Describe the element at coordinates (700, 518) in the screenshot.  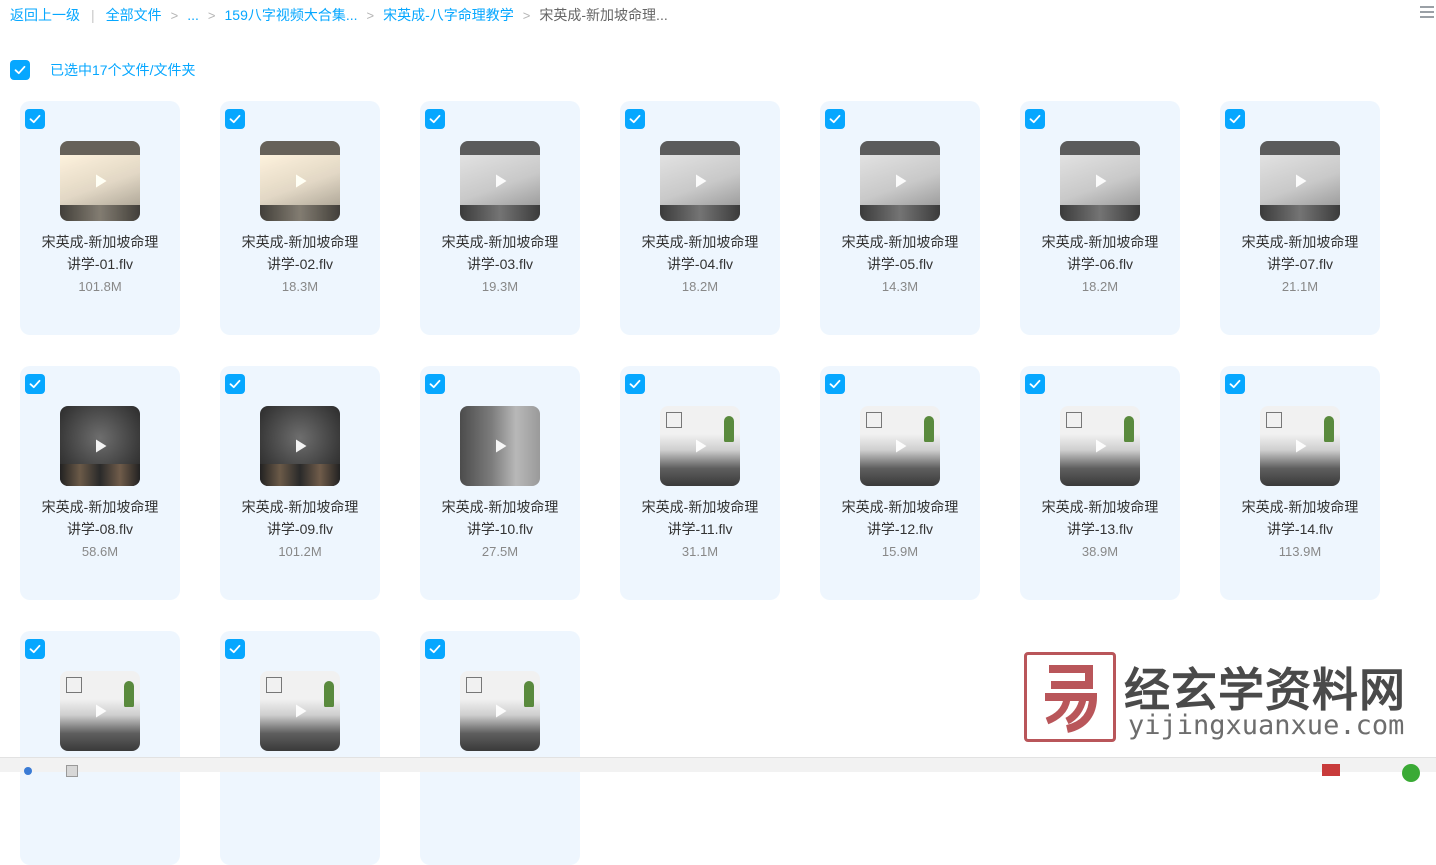
I see `file-name: 宋英成-新加坡命理 讲学-11.flv` at that location.